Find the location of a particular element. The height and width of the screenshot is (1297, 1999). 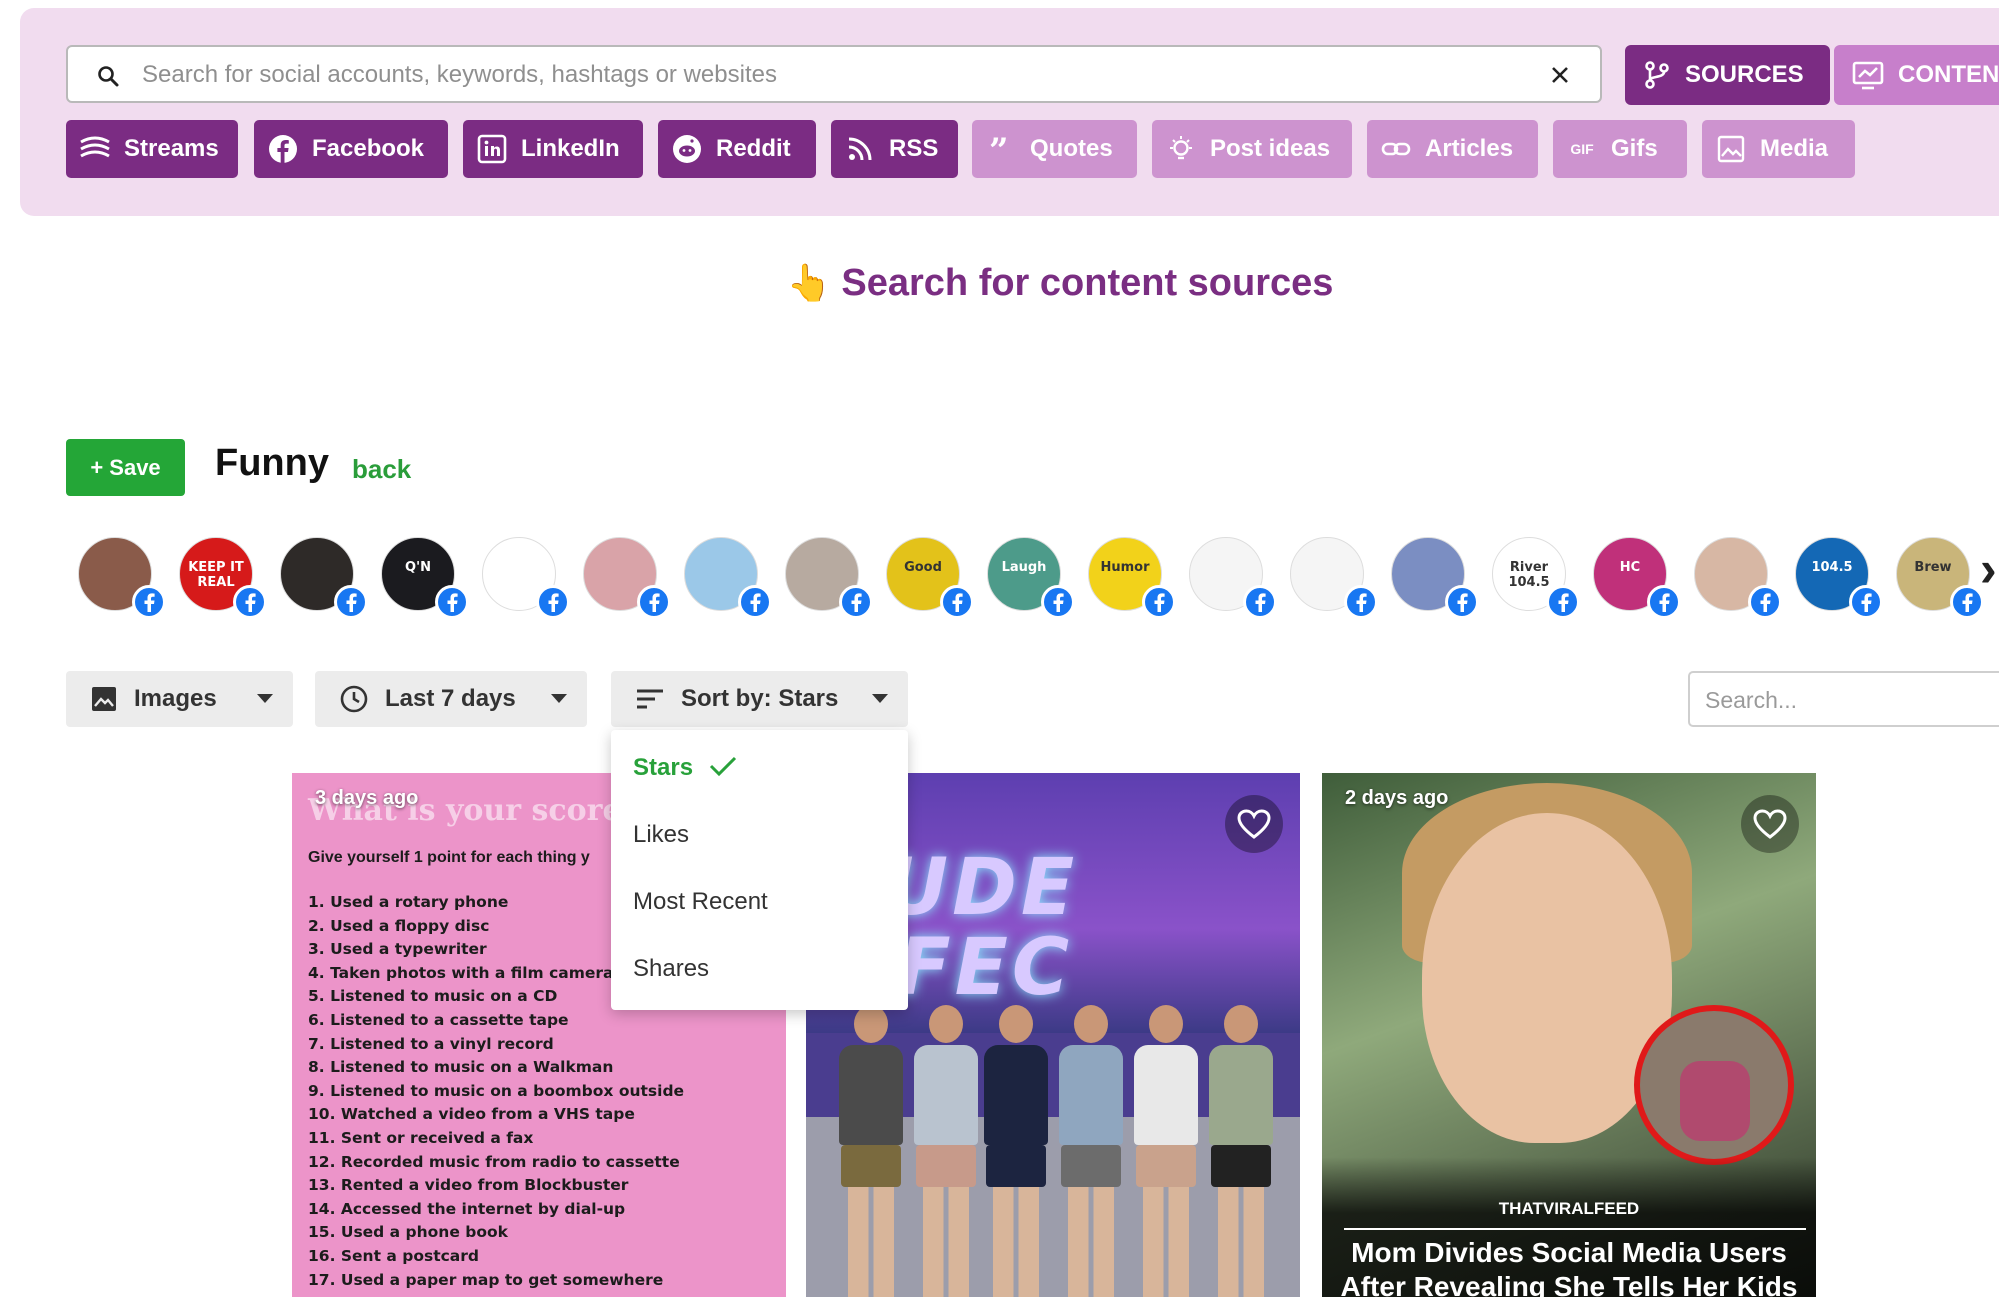

sort-label: Sort by: Stars is located at coordinates (760, 698).